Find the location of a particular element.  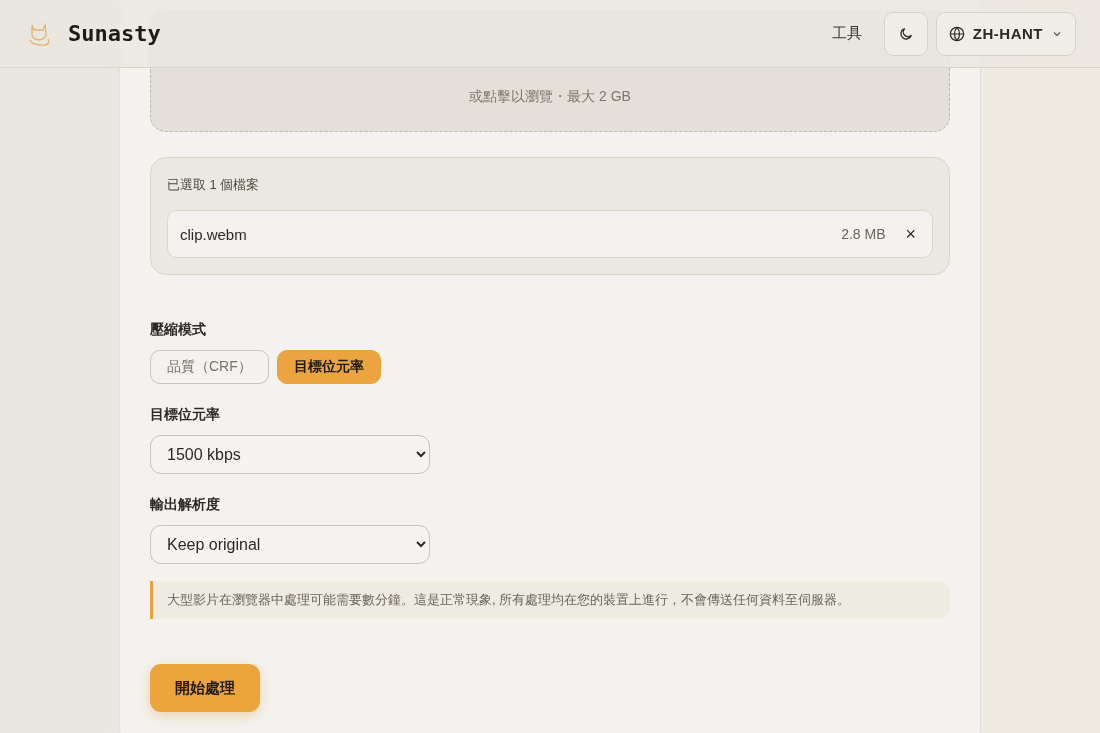

start-button: 開始處理 is located at coordinates (205, 688).